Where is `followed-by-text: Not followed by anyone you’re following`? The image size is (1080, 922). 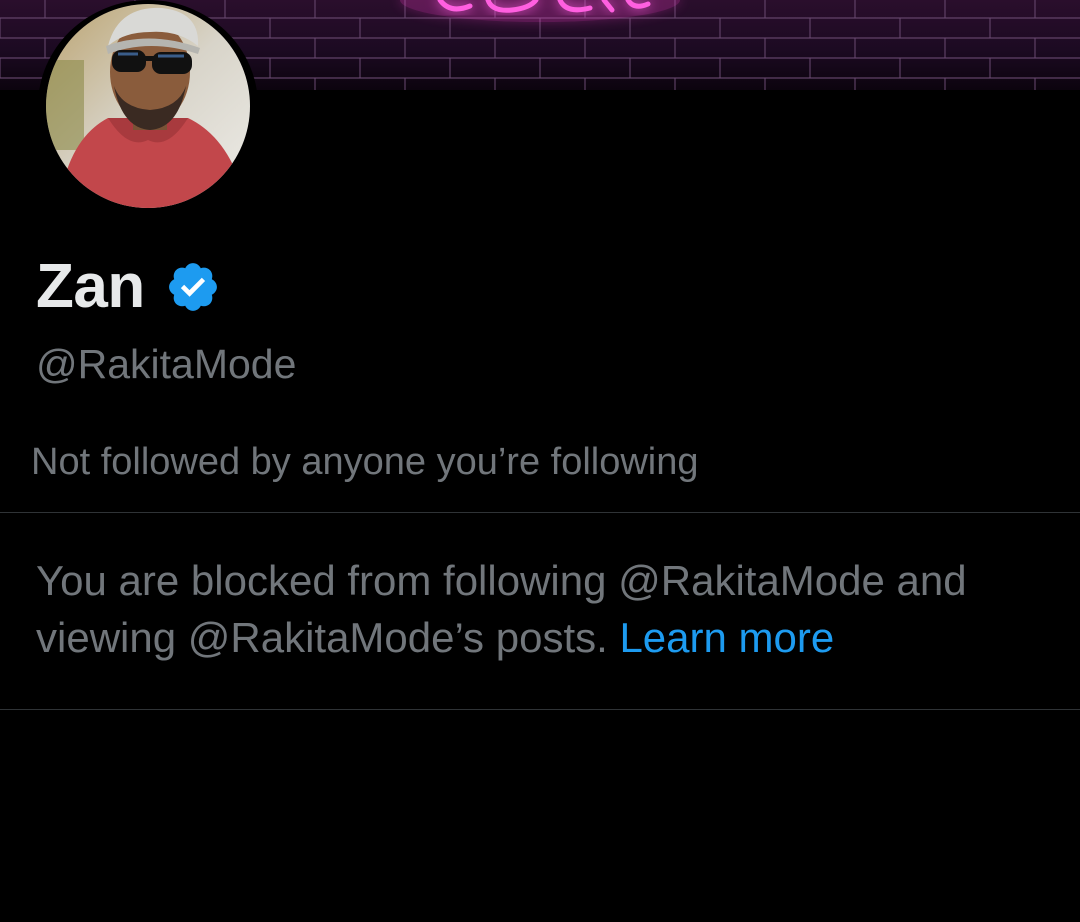
followed-by-text: Not followed by anyone you’re following is located at coordinates (365, 462).